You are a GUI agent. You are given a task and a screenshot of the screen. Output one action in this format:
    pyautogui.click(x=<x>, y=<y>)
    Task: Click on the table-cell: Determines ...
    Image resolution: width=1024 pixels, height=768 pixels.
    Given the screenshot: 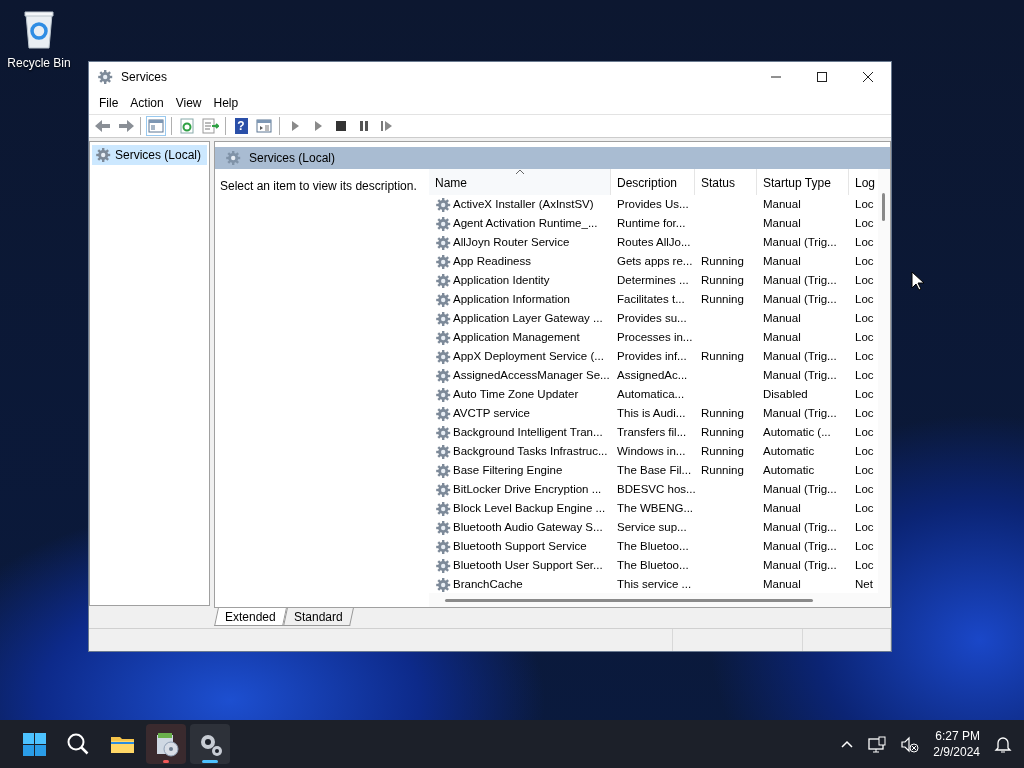 What is the action you would take?
    pyautogui.click(x=653, y=279)
    